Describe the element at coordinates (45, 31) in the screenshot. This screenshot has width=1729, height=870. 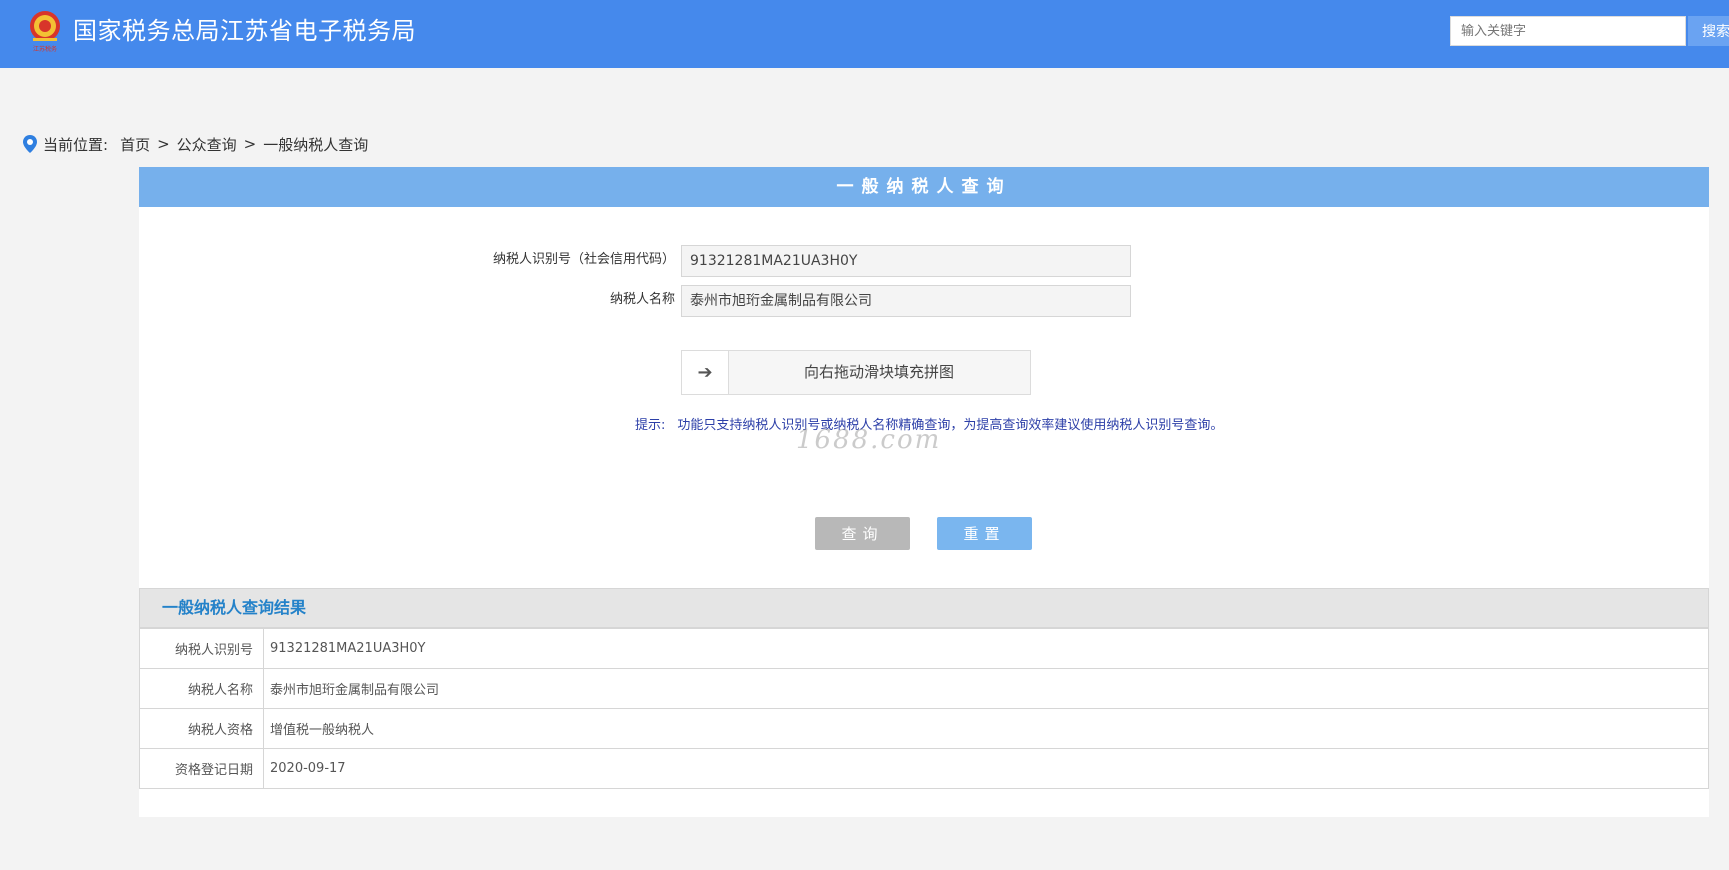
I see `tax-emblem-logo: 江苏税务` at that location.